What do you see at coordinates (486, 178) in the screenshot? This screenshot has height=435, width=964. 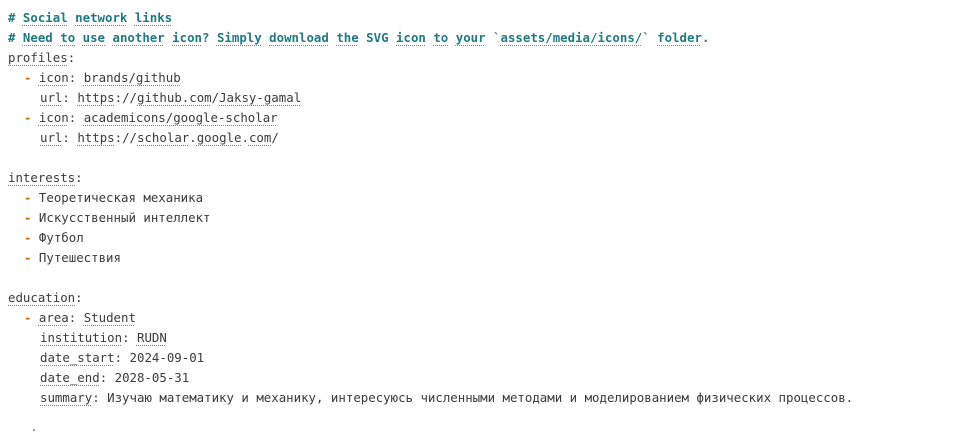 I see `interests-key-line: interests:` at bounding box center [486, 178].